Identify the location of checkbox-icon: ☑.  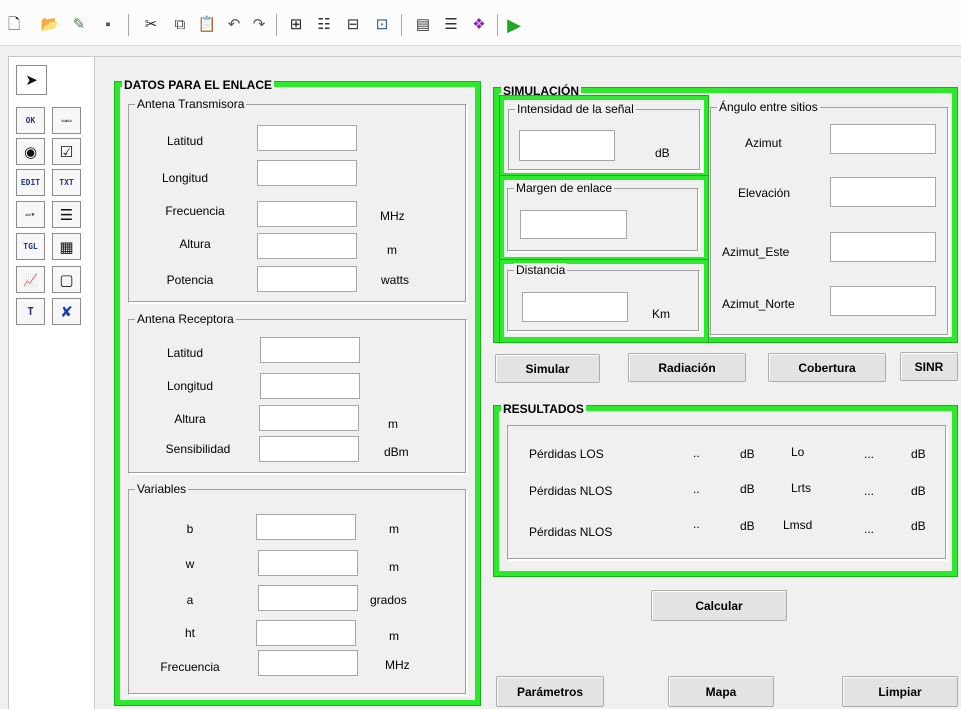
(66, 151).